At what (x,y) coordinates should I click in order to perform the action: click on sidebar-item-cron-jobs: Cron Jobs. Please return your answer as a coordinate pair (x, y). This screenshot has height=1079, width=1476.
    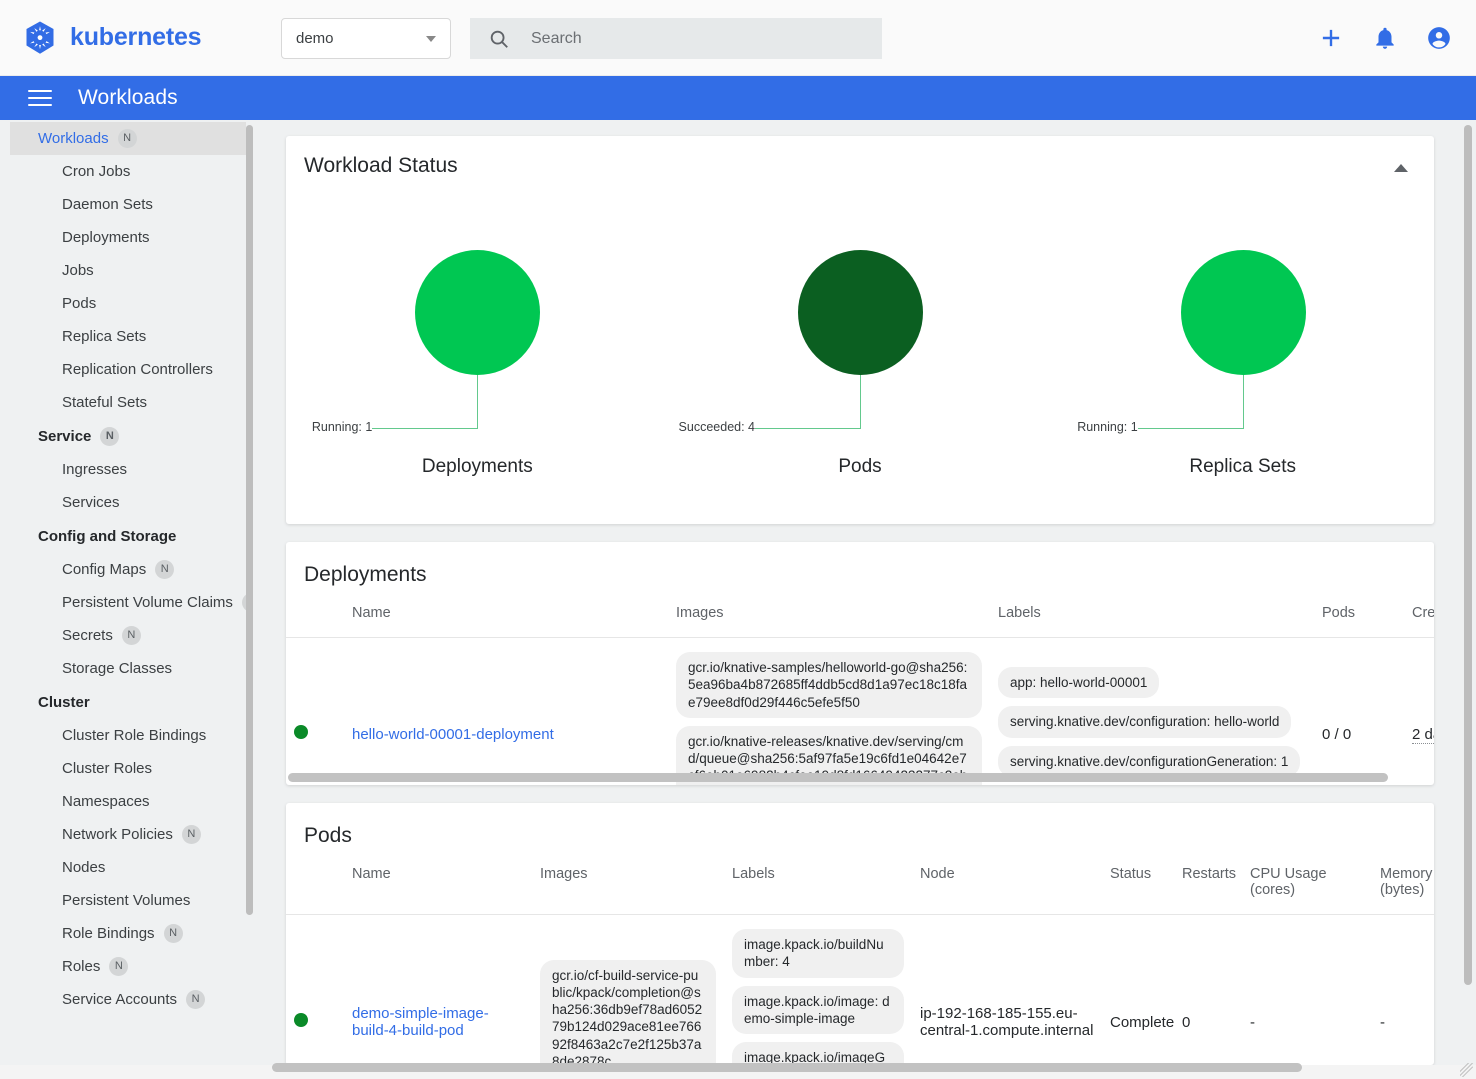
    Looking at the image, I should click on (130, 171).